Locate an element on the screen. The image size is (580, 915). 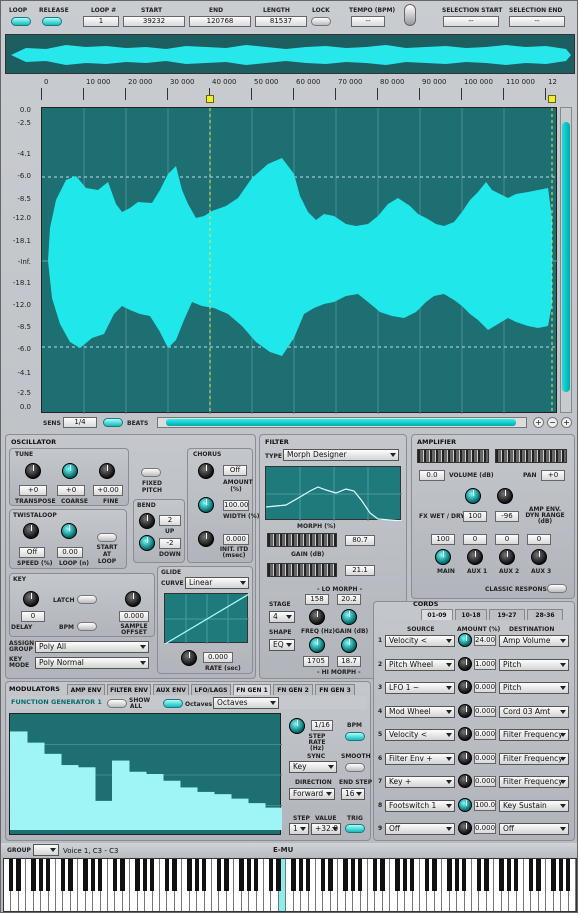
mod-tab-fn-gen-1: FN GEN 1 is located at coordinates (252, 689).